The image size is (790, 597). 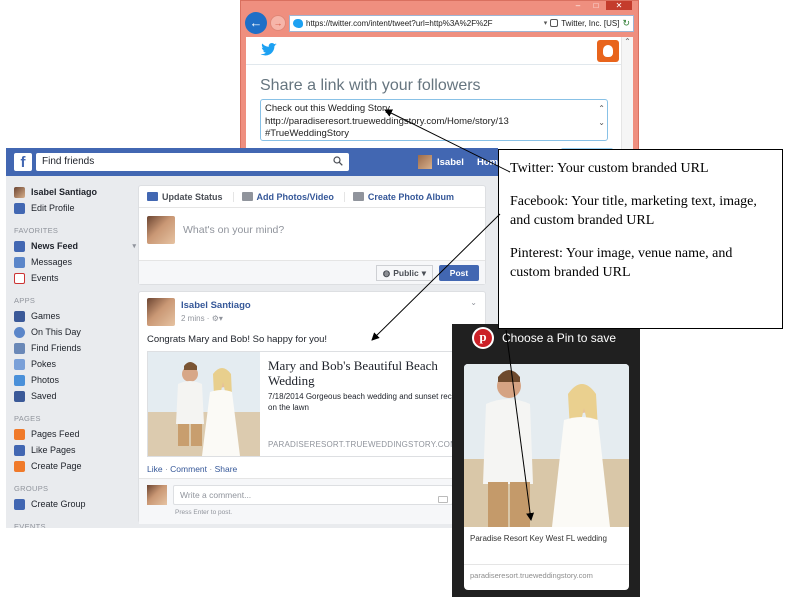 I want to click on tweet-line-1: Check out this Wedding Story, so click(x=327, y=108).